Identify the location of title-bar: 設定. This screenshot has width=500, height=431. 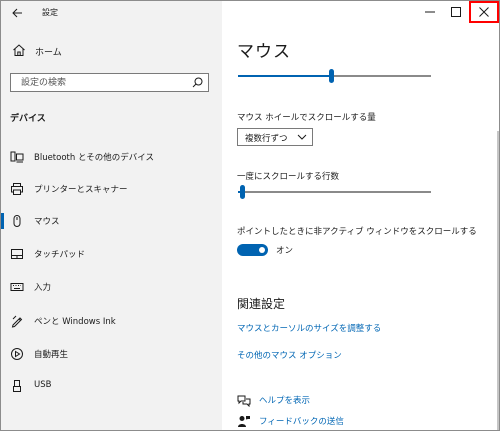
(111, 13).